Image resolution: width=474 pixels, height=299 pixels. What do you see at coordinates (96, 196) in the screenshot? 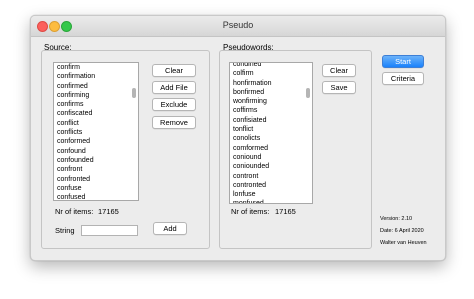
I see `list-item: confused` at bounding box center [96, 196].